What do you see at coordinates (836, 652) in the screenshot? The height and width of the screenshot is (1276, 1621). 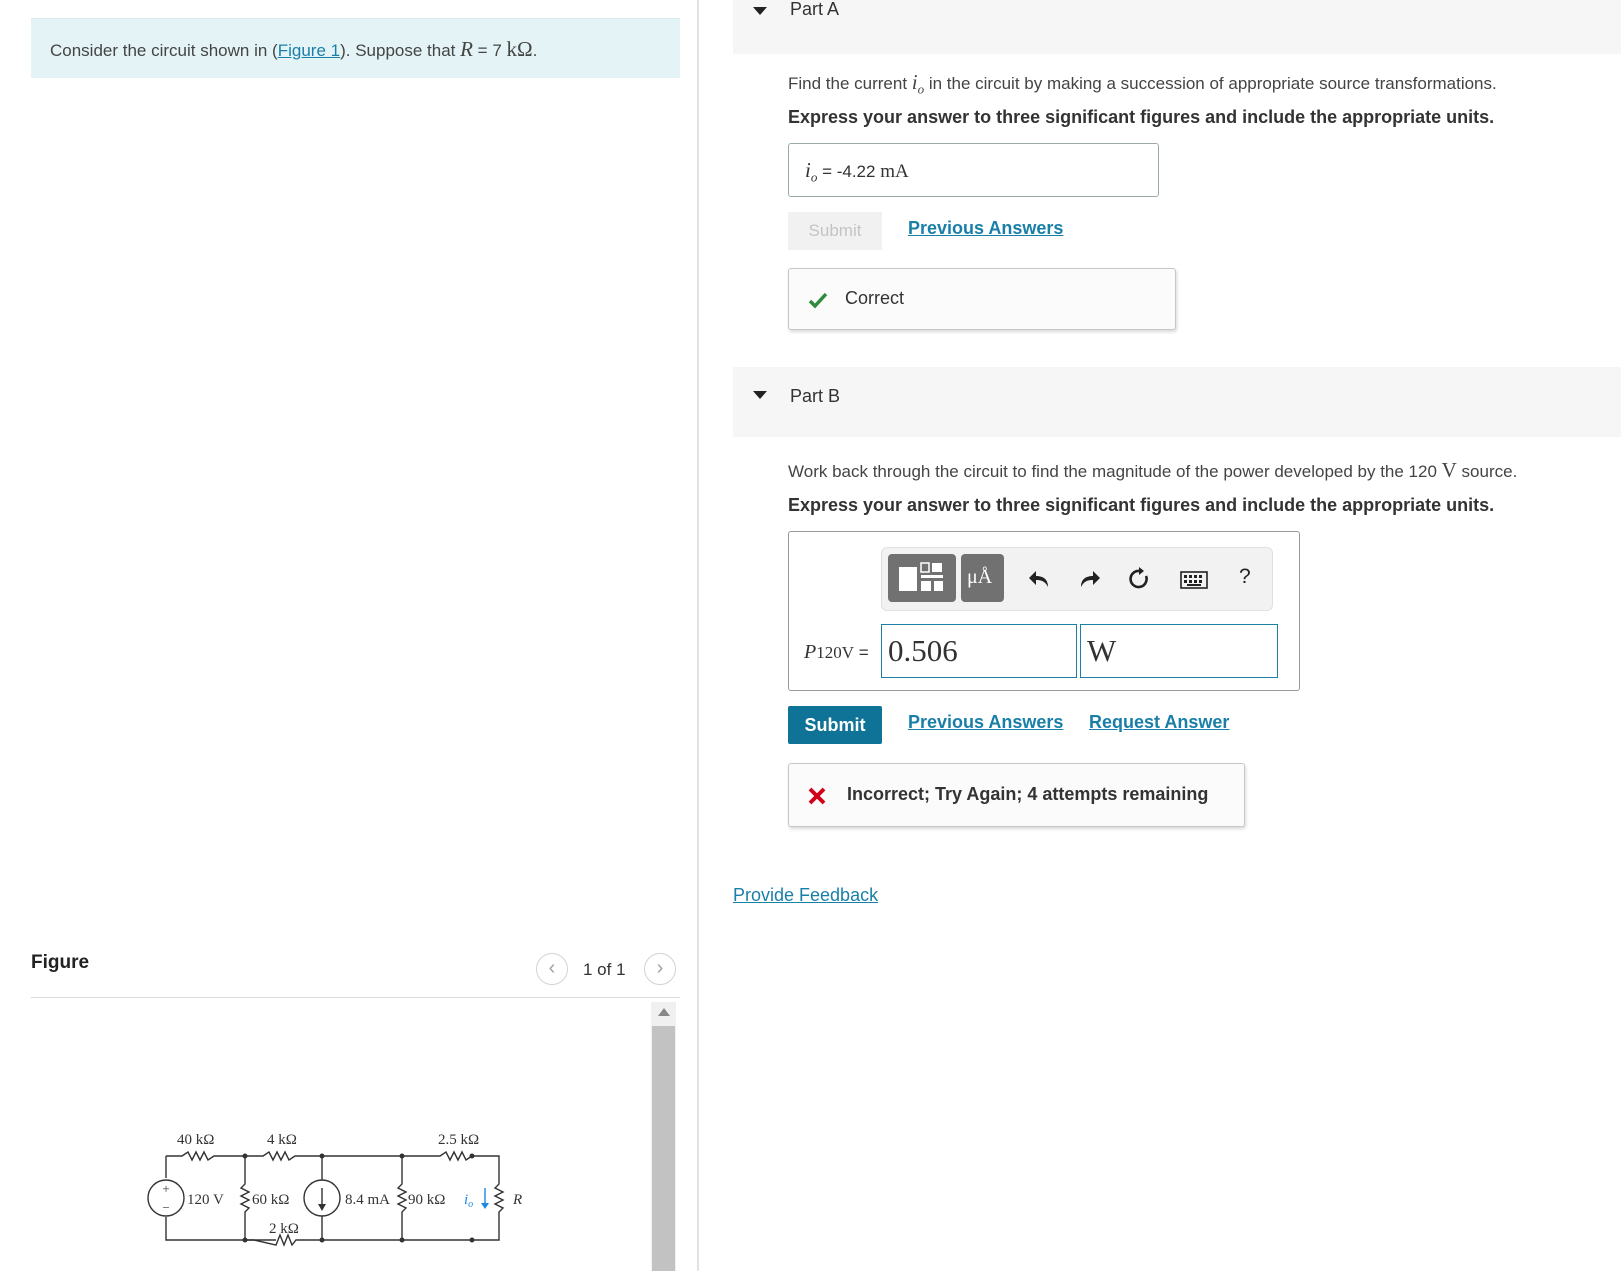 I see `part-b-answer-label: P120V =` at bounding box center [836, 652].